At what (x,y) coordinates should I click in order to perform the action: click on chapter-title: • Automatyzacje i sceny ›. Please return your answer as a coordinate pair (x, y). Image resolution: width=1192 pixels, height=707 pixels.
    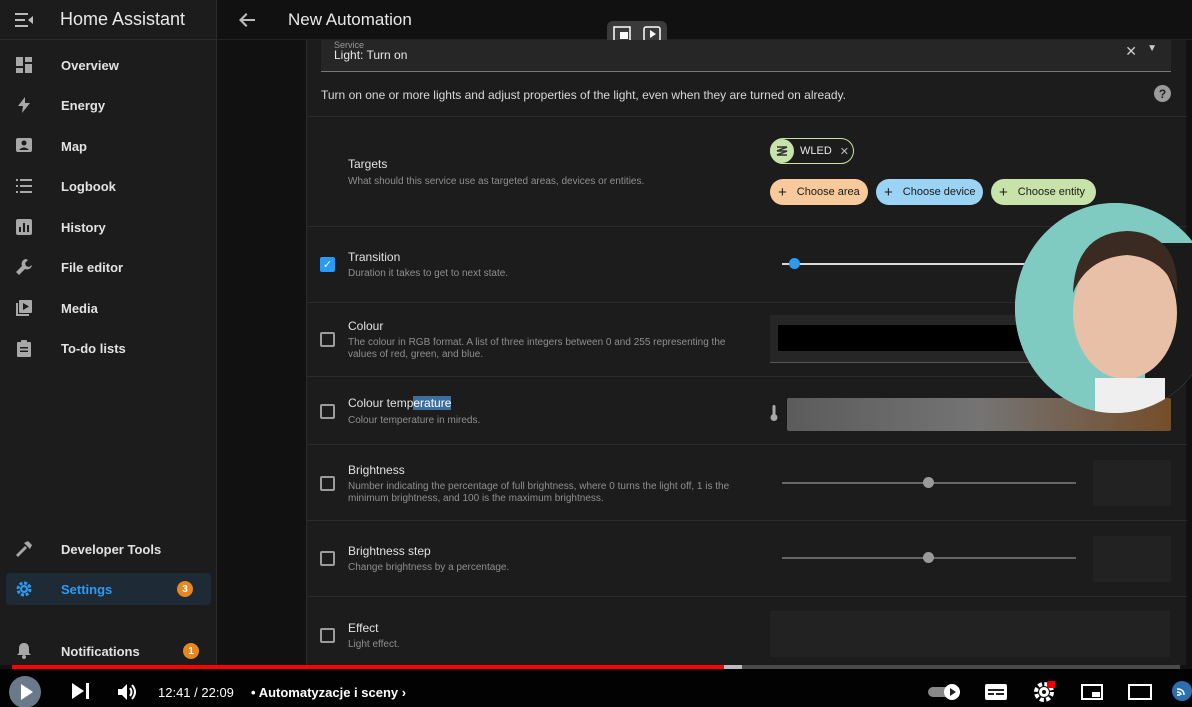
    Looking at the image, I should click on (328, 692).